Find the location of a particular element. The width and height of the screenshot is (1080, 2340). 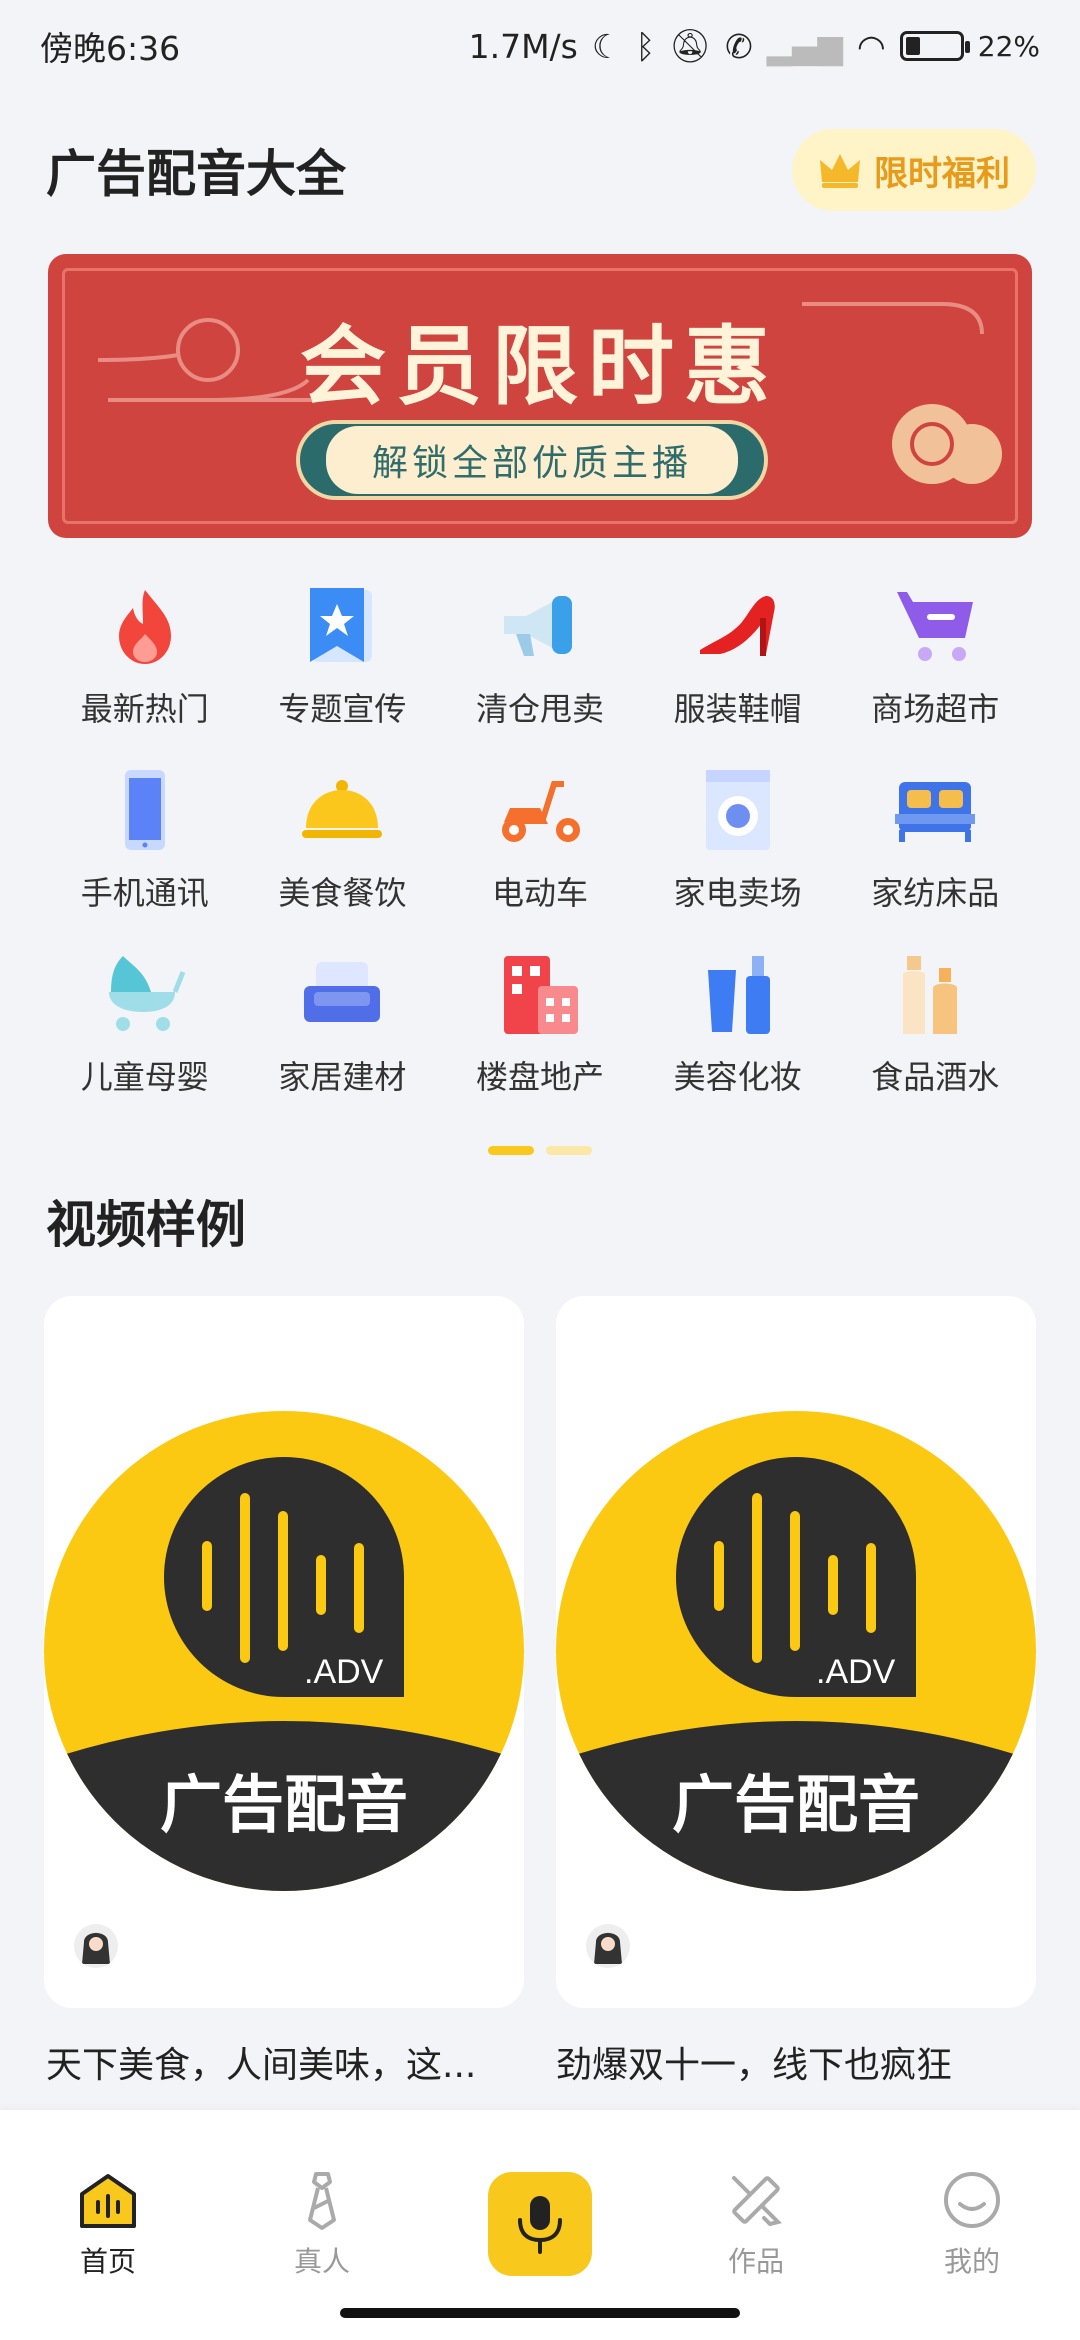

battery-percent: 22% is located at coordinates (1008, 46).